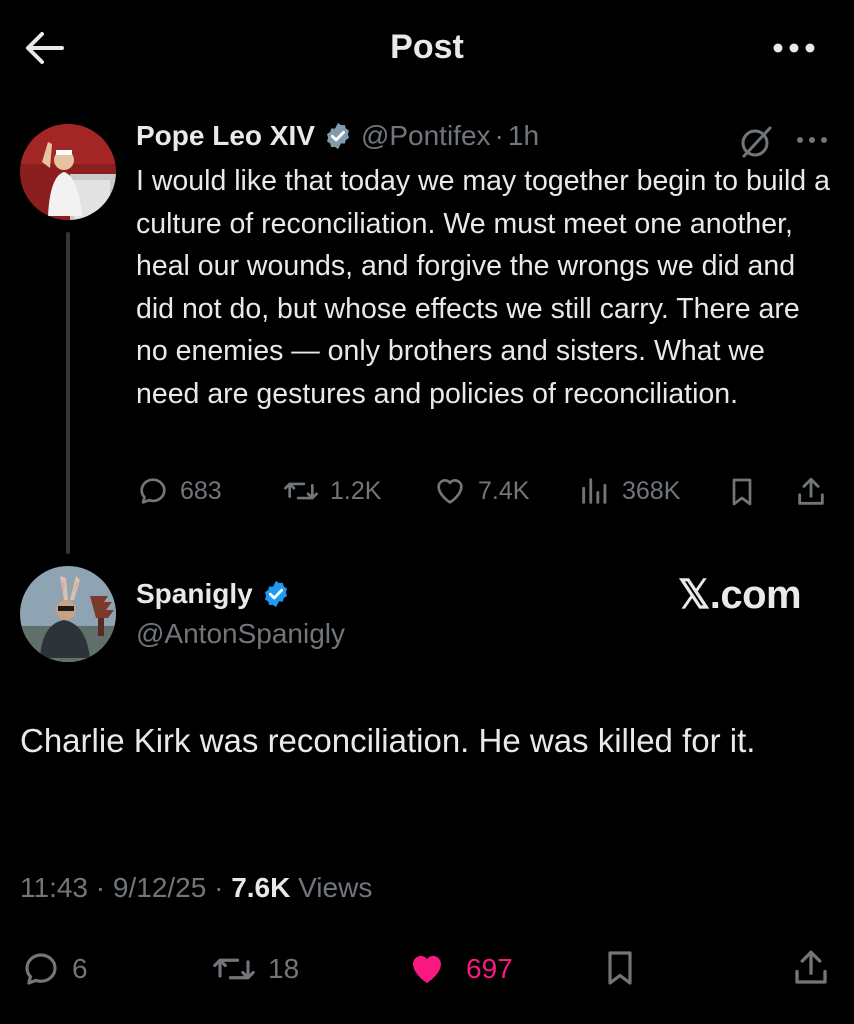  I want to click on reply-button: 6, so click(54, 969).